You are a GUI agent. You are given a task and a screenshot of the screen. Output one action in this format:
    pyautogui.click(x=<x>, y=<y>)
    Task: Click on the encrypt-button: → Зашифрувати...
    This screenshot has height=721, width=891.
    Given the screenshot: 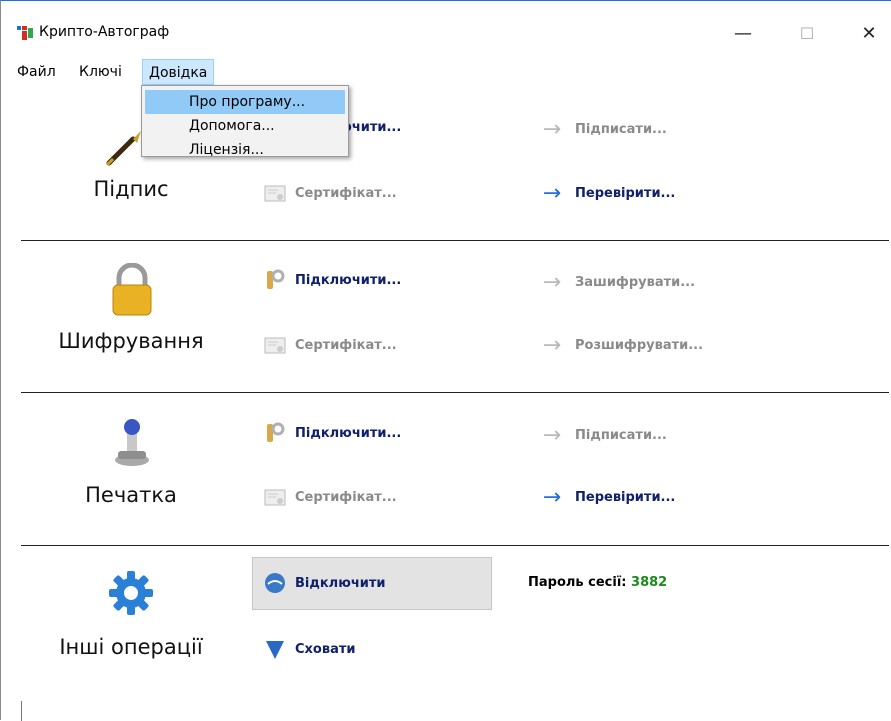 What is the action you would take?
    pyautogui.click(x=616, y=282)
    